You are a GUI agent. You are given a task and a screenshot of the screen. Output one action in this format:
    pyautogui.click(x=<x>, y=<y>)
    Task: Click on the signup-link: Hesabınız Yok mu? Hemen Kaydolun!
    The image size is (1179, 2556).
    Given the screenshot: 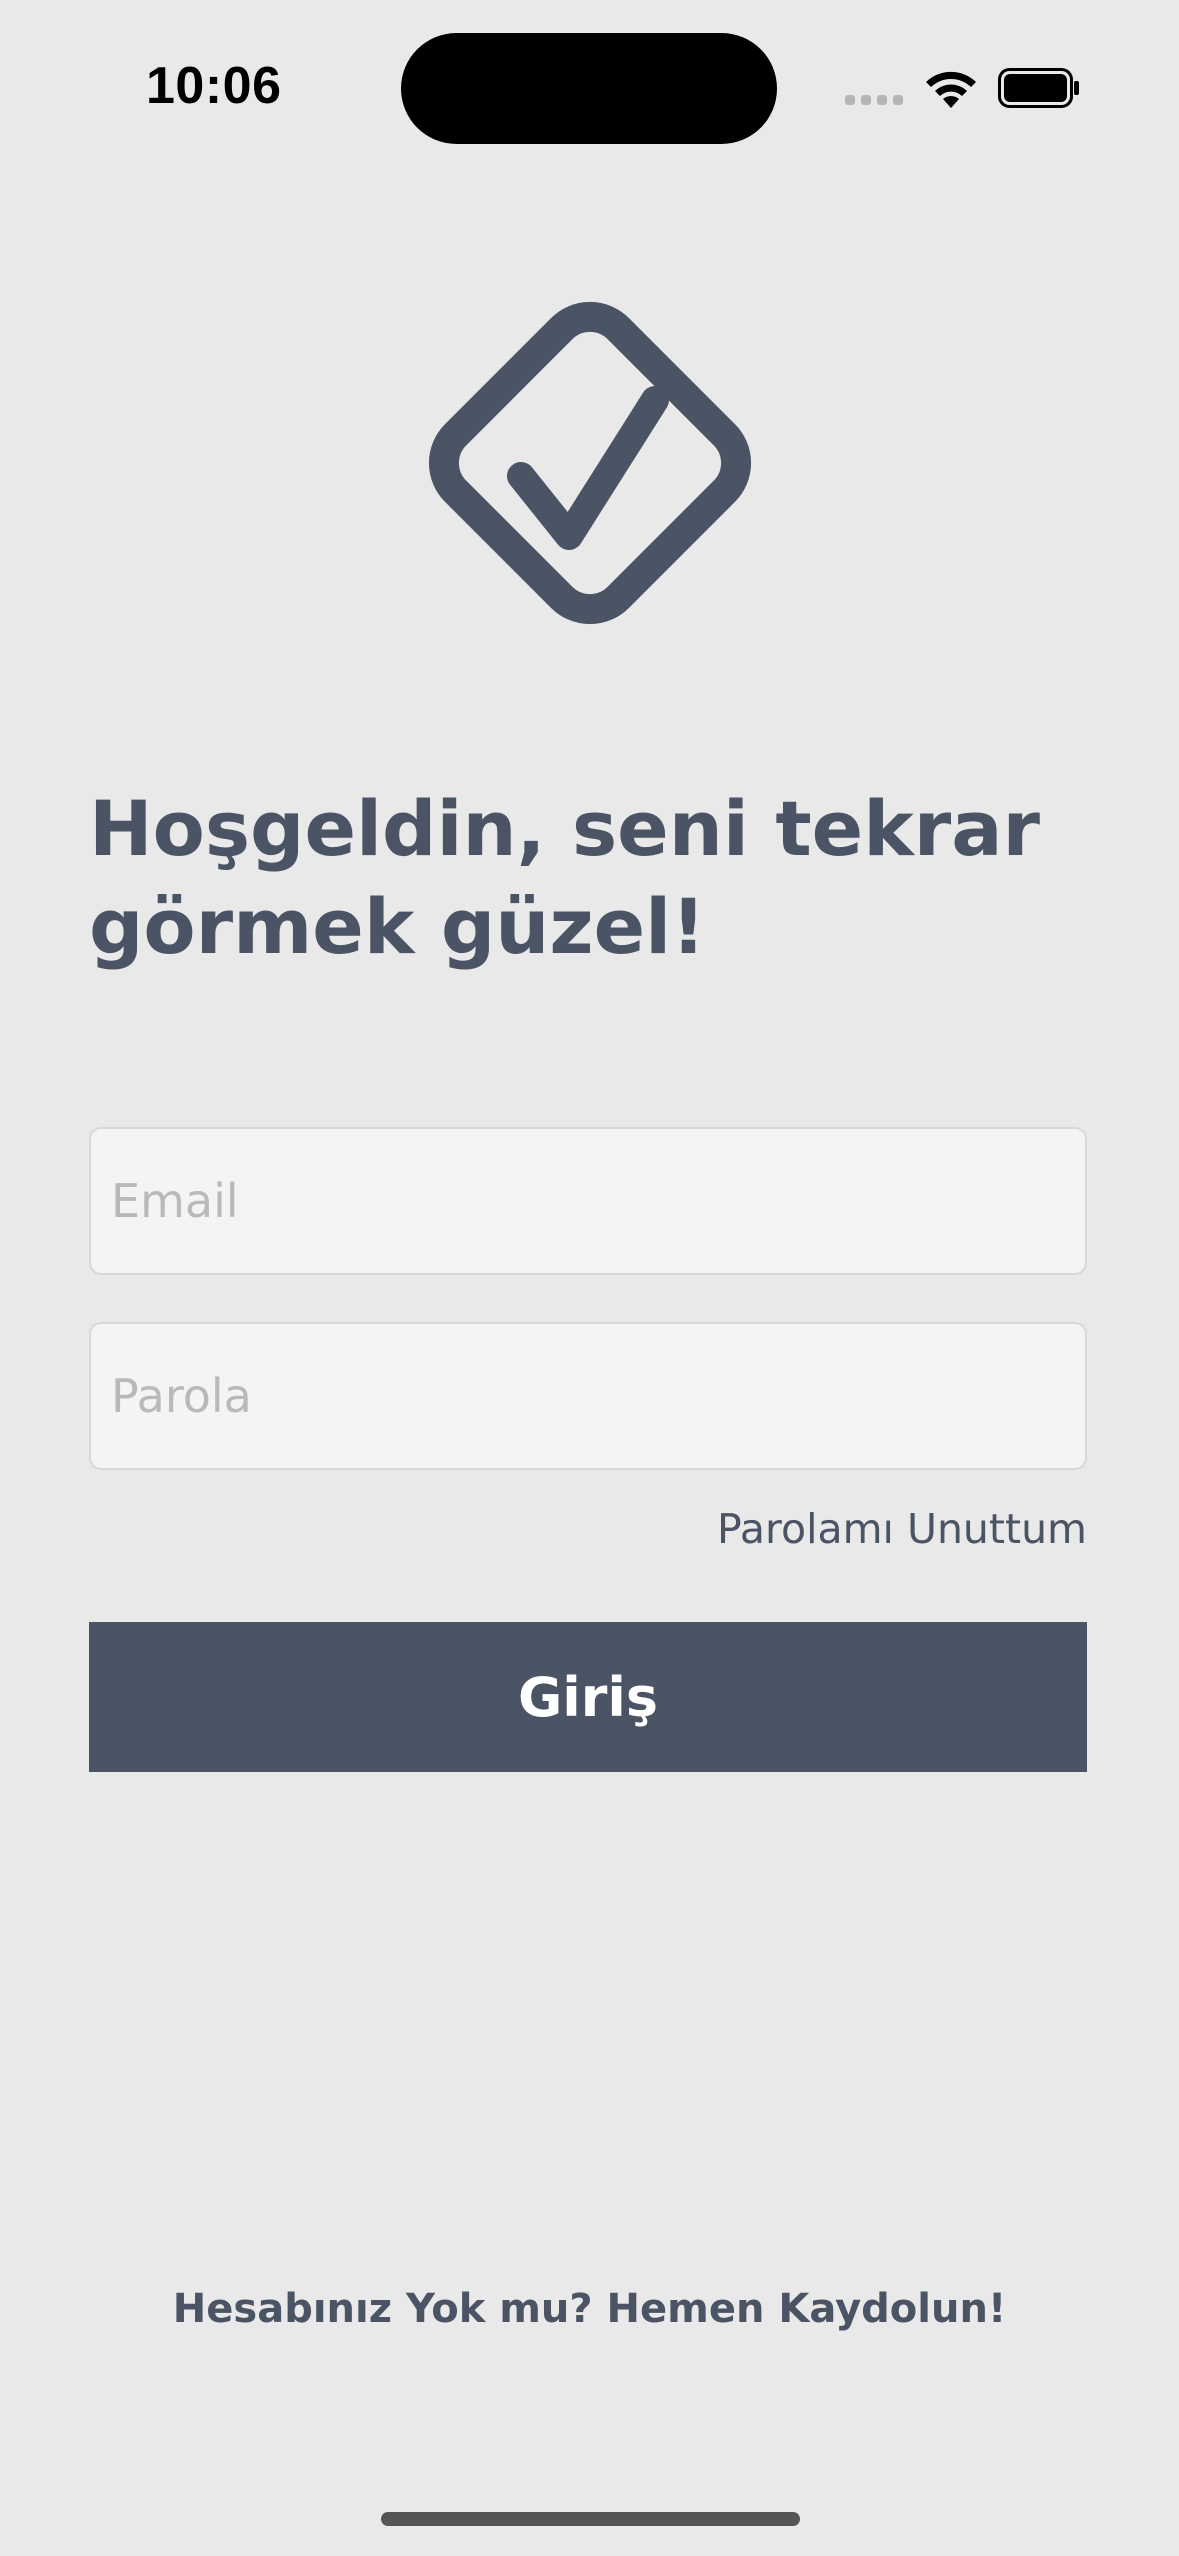 What is the action you would take?
    pyautogui.click(x=589, y=2309)
    